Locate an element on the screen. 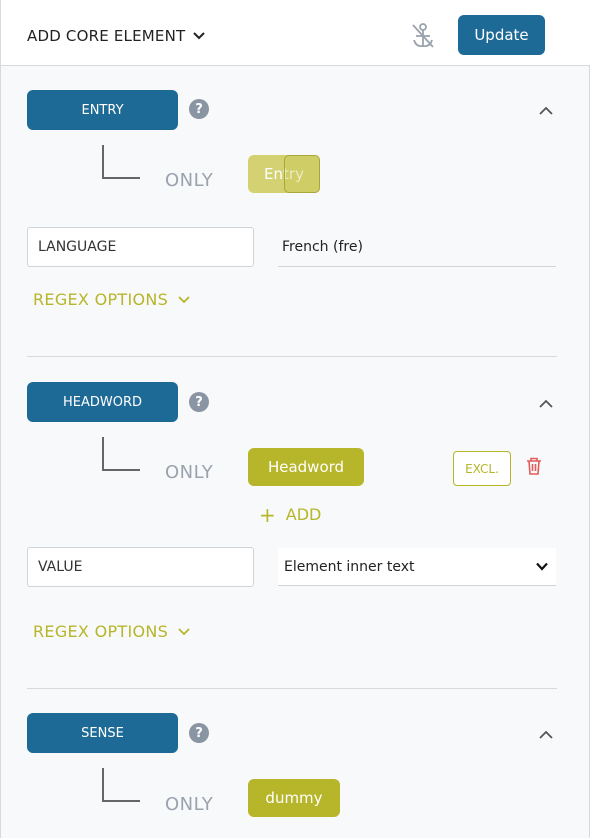 The height and width of the screenshot is (838, 593). tag-select-checkbox is located at coordinates (302, 174).